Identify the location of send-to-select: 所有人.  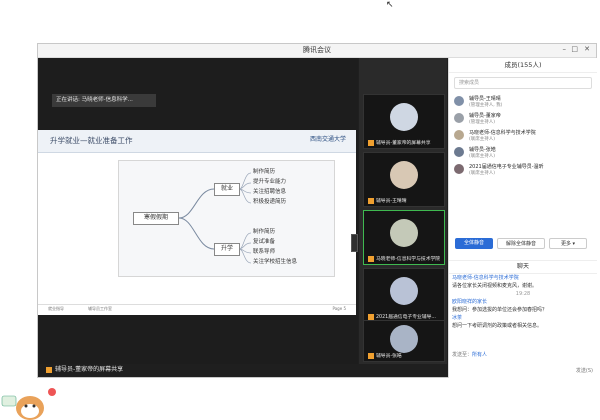
(479, 355).